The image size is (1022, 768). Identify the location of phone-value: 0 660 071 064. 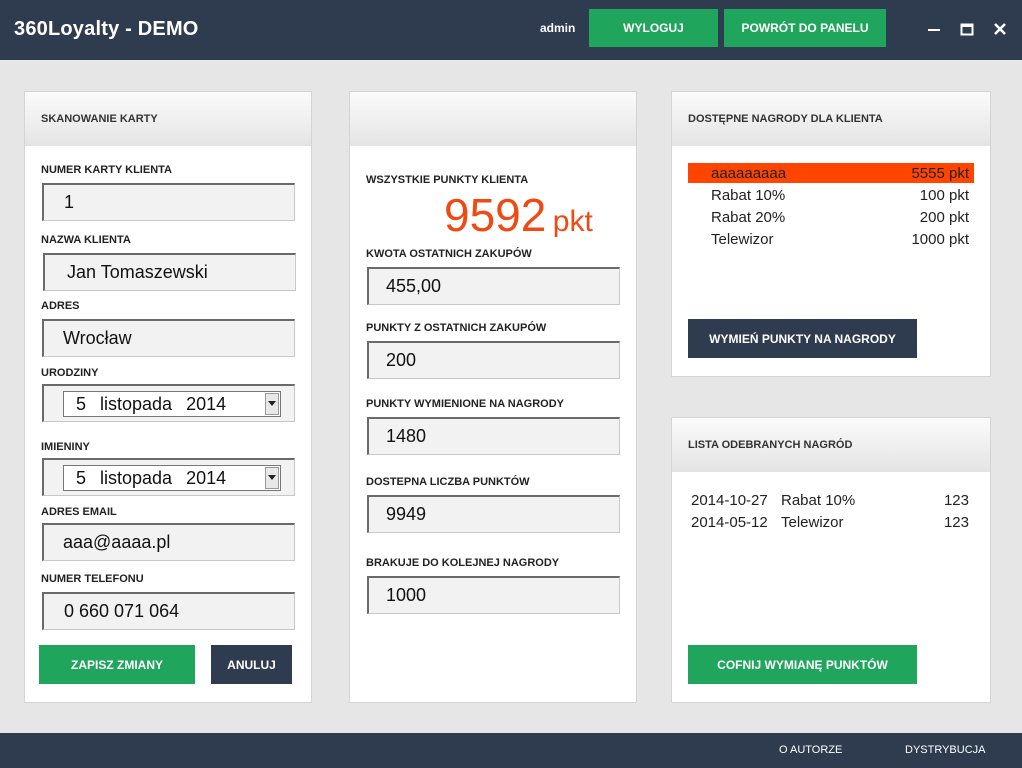
(122, 611).